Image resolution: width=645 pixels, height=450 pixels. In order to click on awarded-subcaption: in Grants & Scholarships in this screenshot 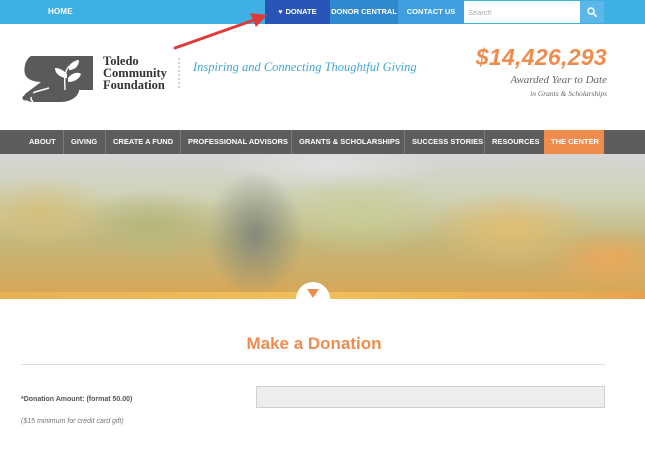, I will do `click(568, 93)`.